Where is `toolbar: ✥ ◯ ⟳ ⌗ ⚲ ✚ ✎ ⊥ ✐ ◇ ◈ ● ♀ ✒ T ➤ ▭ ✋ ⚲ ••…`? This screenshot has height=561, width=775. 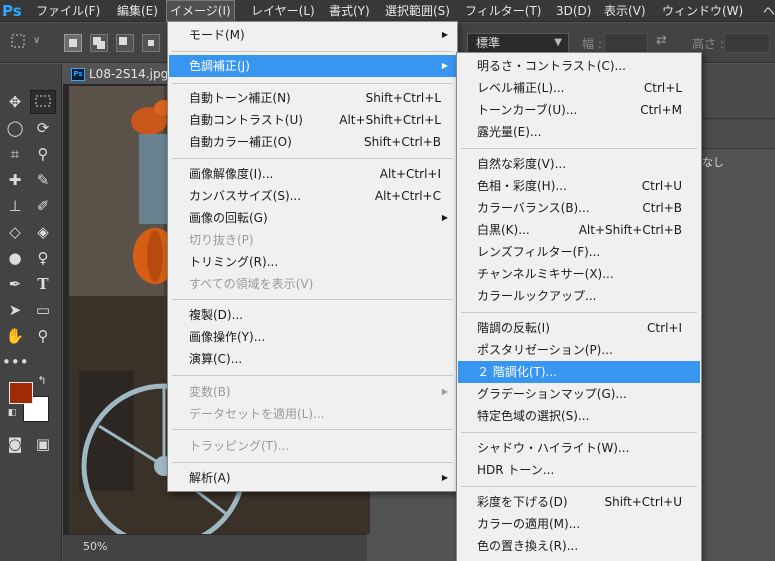 toolbar: ✥ ◯ ⟳ ⌗ ⚲ ✚ ✎ ⊥ ✐ ◇ ◈ ● ♀ ✒ T ➤ ▭ ✋ ⚲ ••… is located at coordinates (31, 312).